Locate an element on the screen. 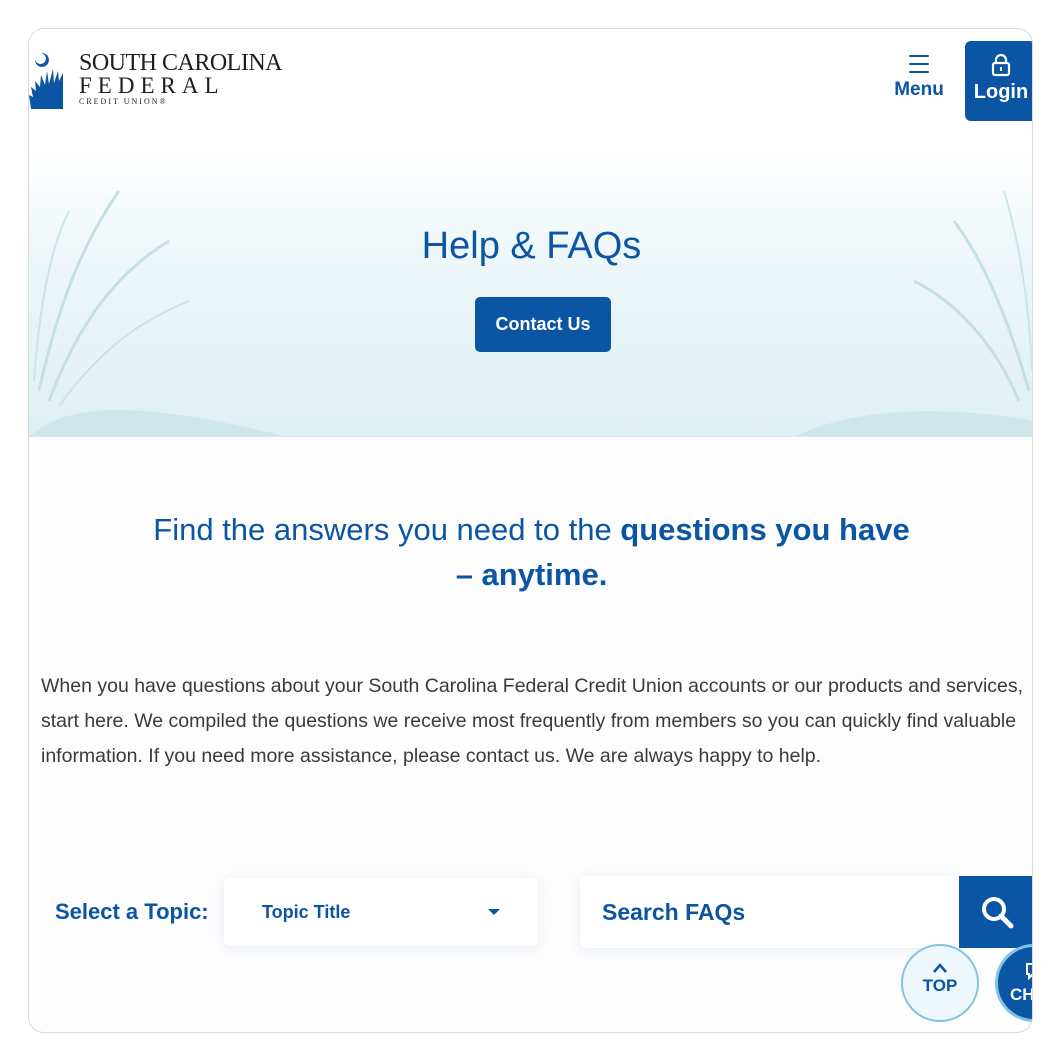 This screenshot has height=1062, width=1061. menu-button: Menu is located at coordinates (919, 91).